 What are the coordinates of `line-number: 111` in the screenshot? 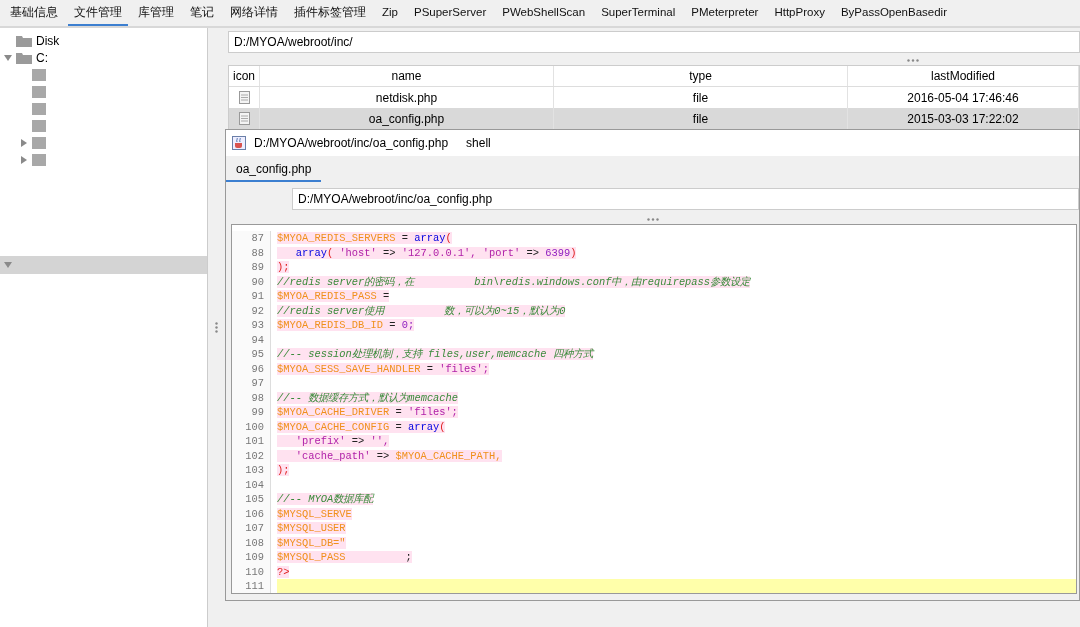 It's located at (251, 586).